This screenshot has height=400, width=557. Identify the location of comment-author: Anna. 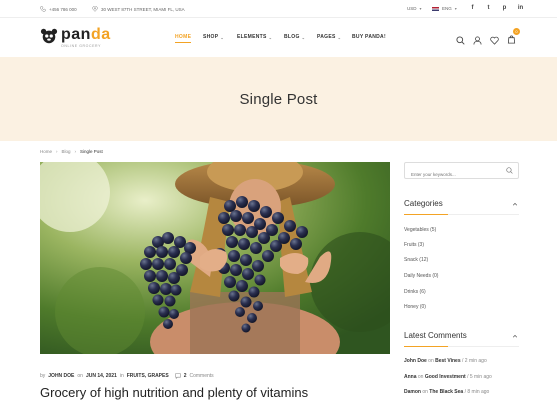
(410, 377).